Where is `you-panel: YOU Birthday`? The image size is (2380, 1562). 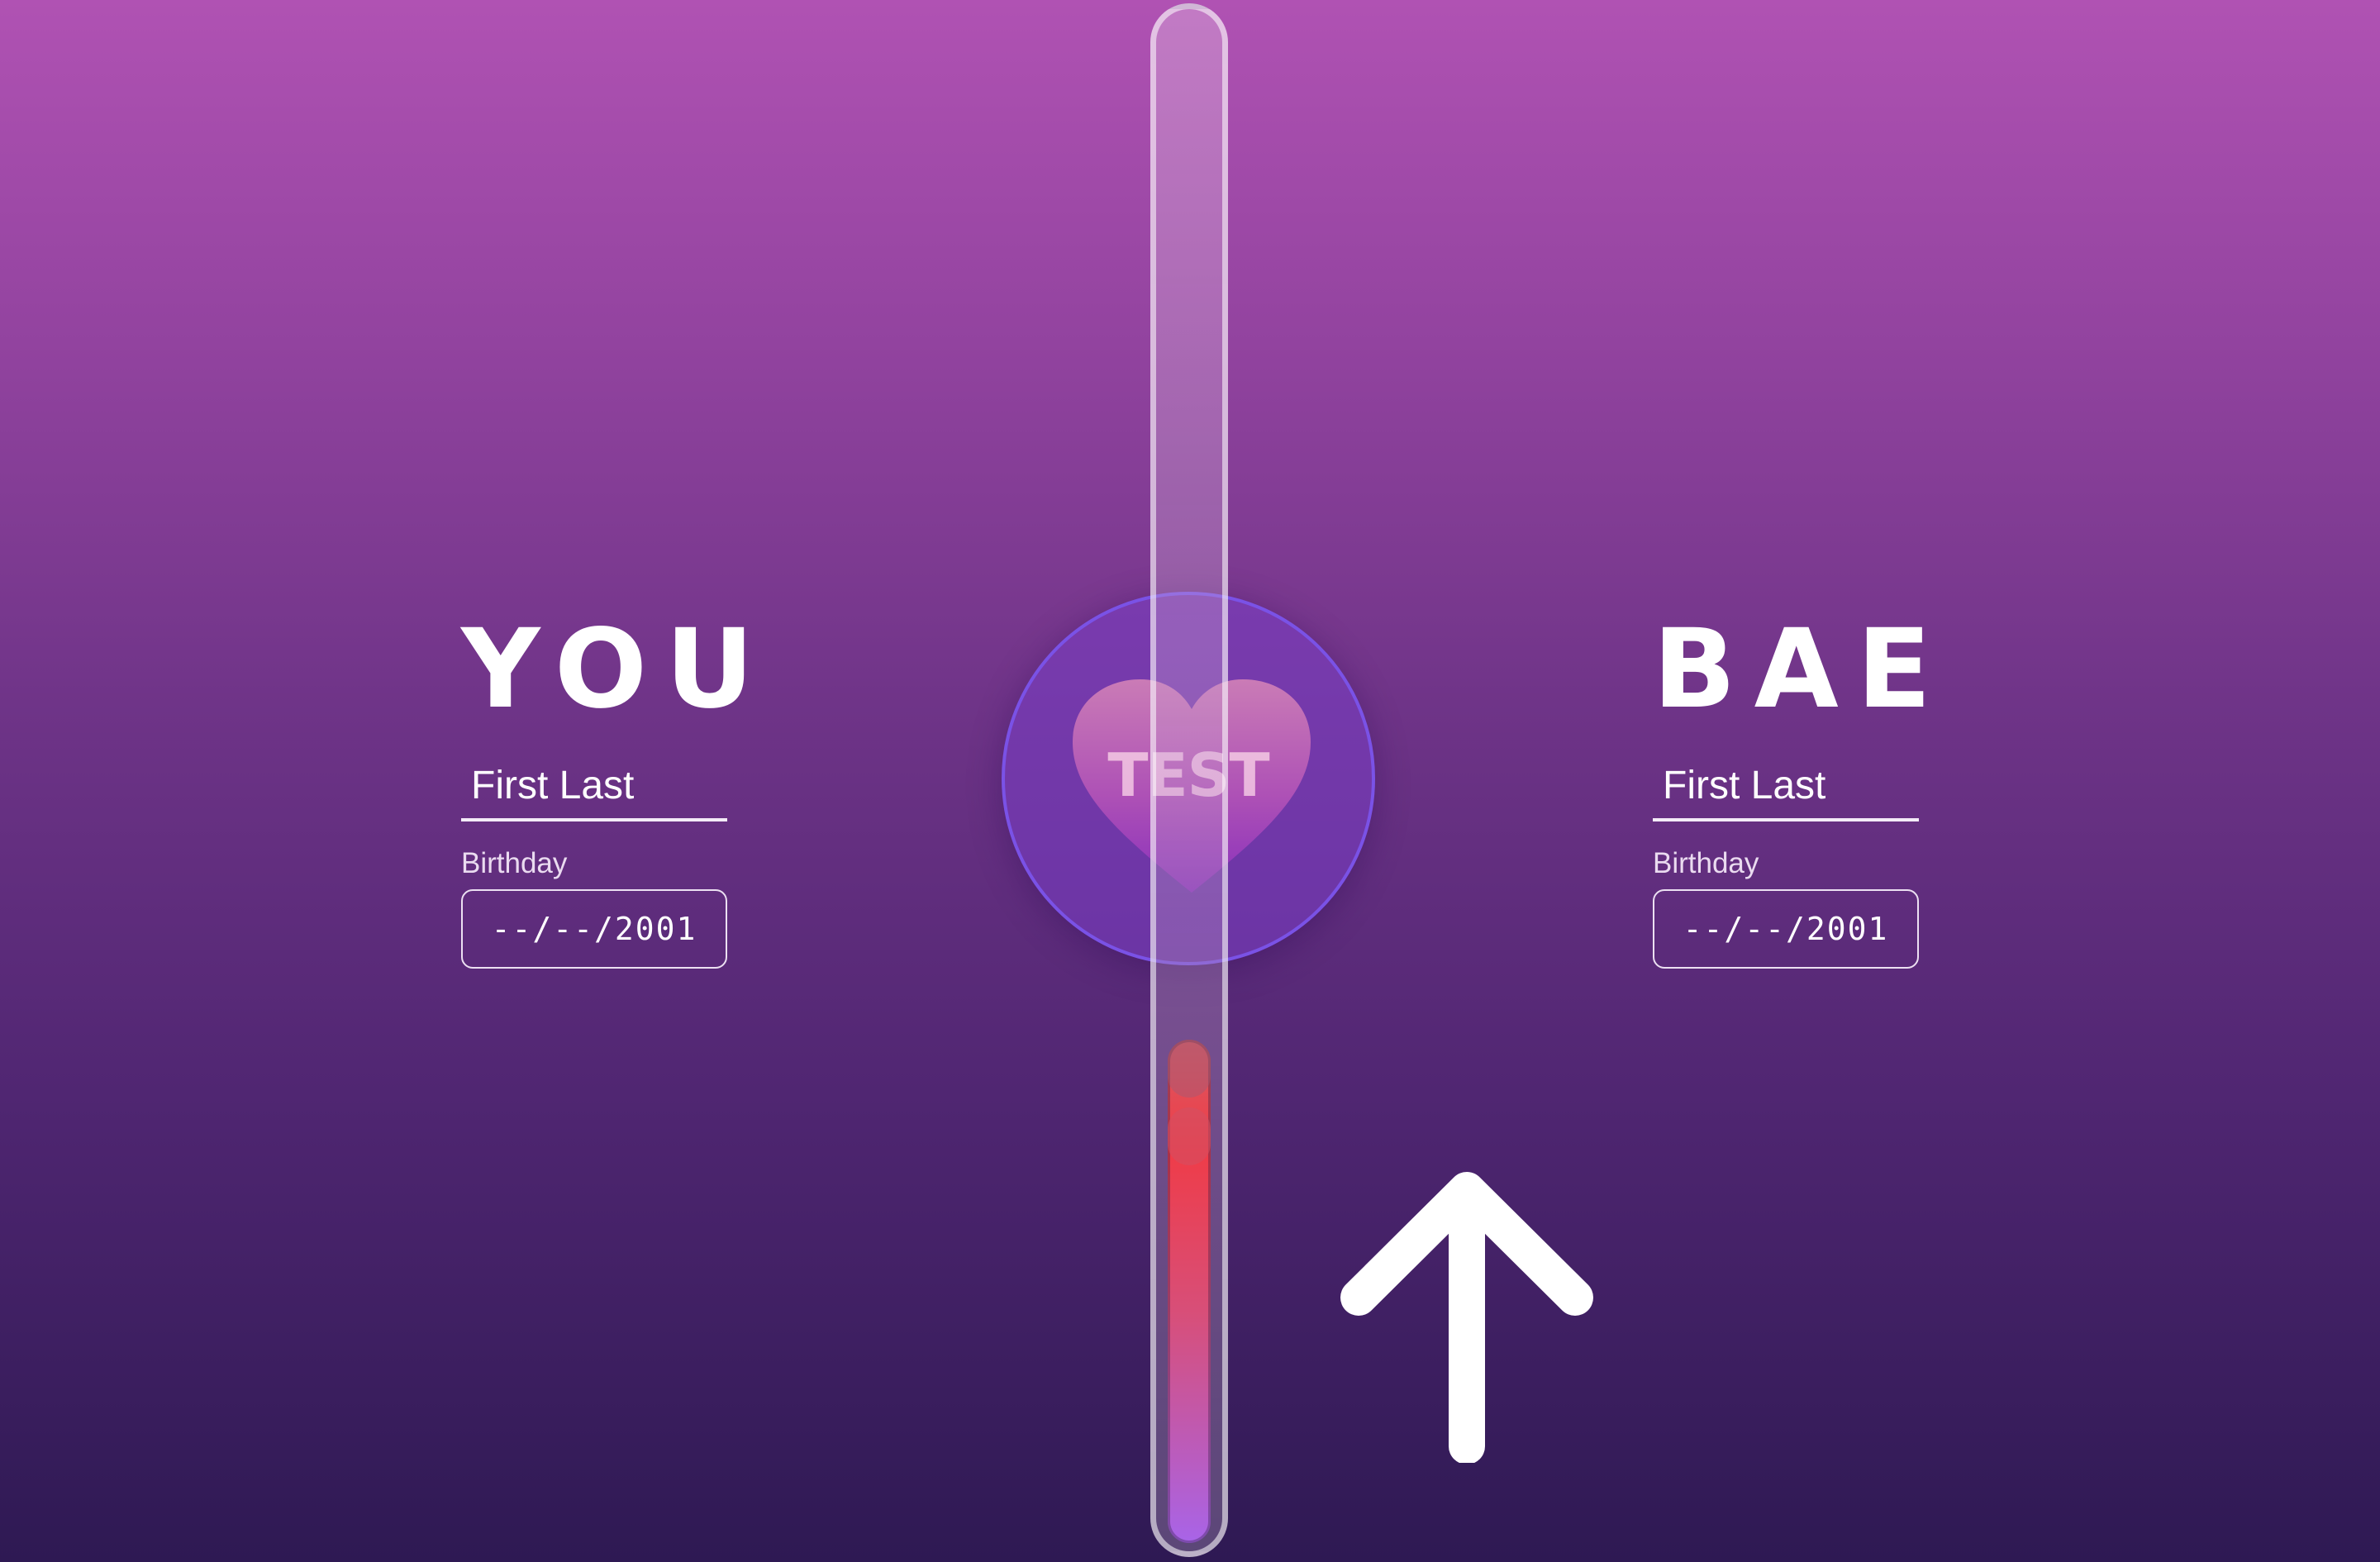 you-panel: YOU Birthday is located at coordinates (617, 787).